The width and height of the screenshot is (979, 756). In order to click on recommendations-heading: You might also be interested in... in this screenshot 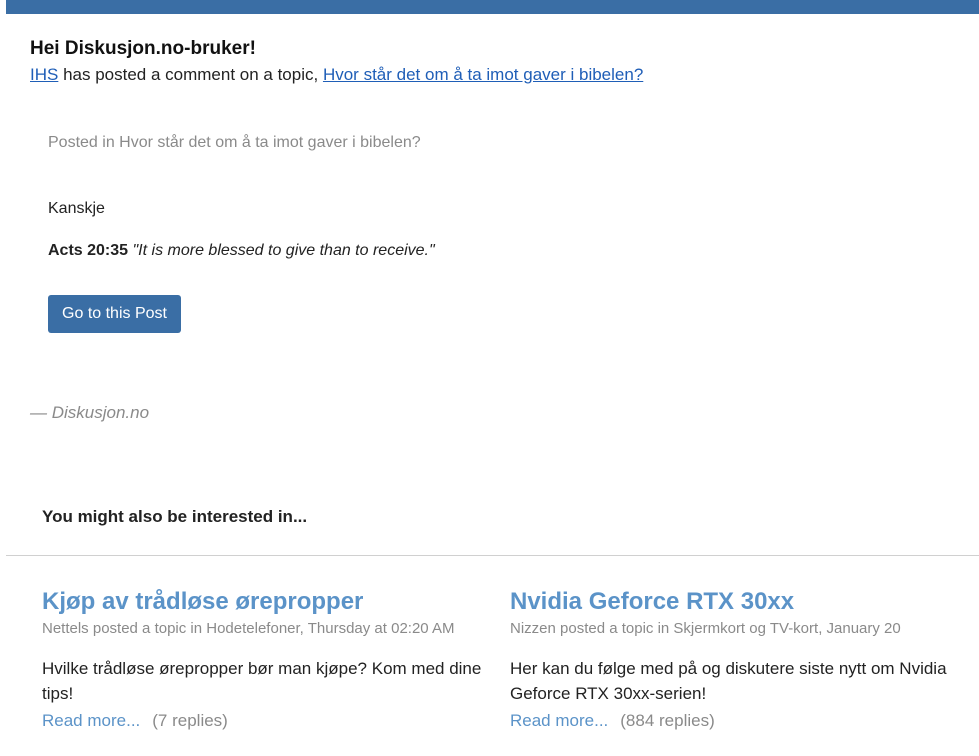, I will do `click(175, 516)`.